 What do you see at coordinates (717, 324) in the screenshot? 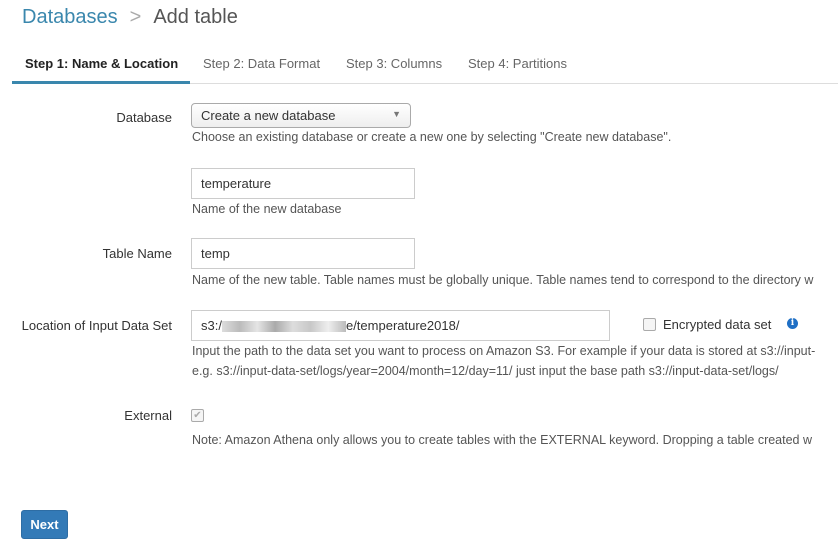
I see `encrypted-label: Encrypted data set` at bounding box center [717, 324].